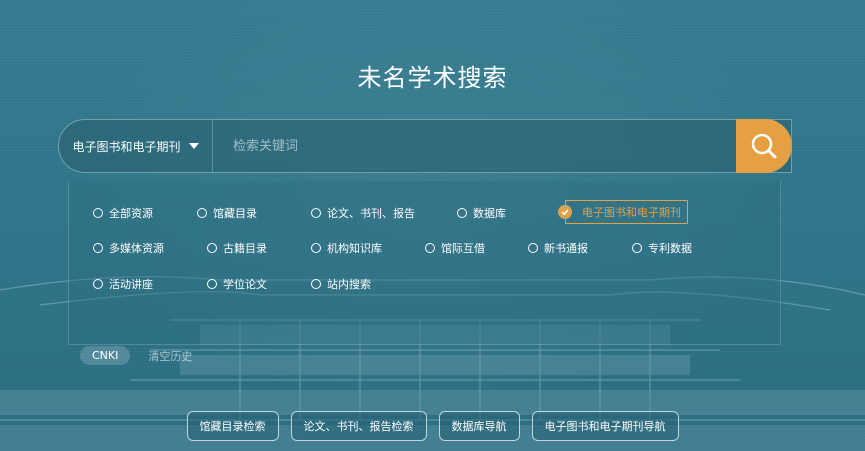 The image size is (865, 451). I want to click on option-new-books: 新书通报, so click(558, 248).